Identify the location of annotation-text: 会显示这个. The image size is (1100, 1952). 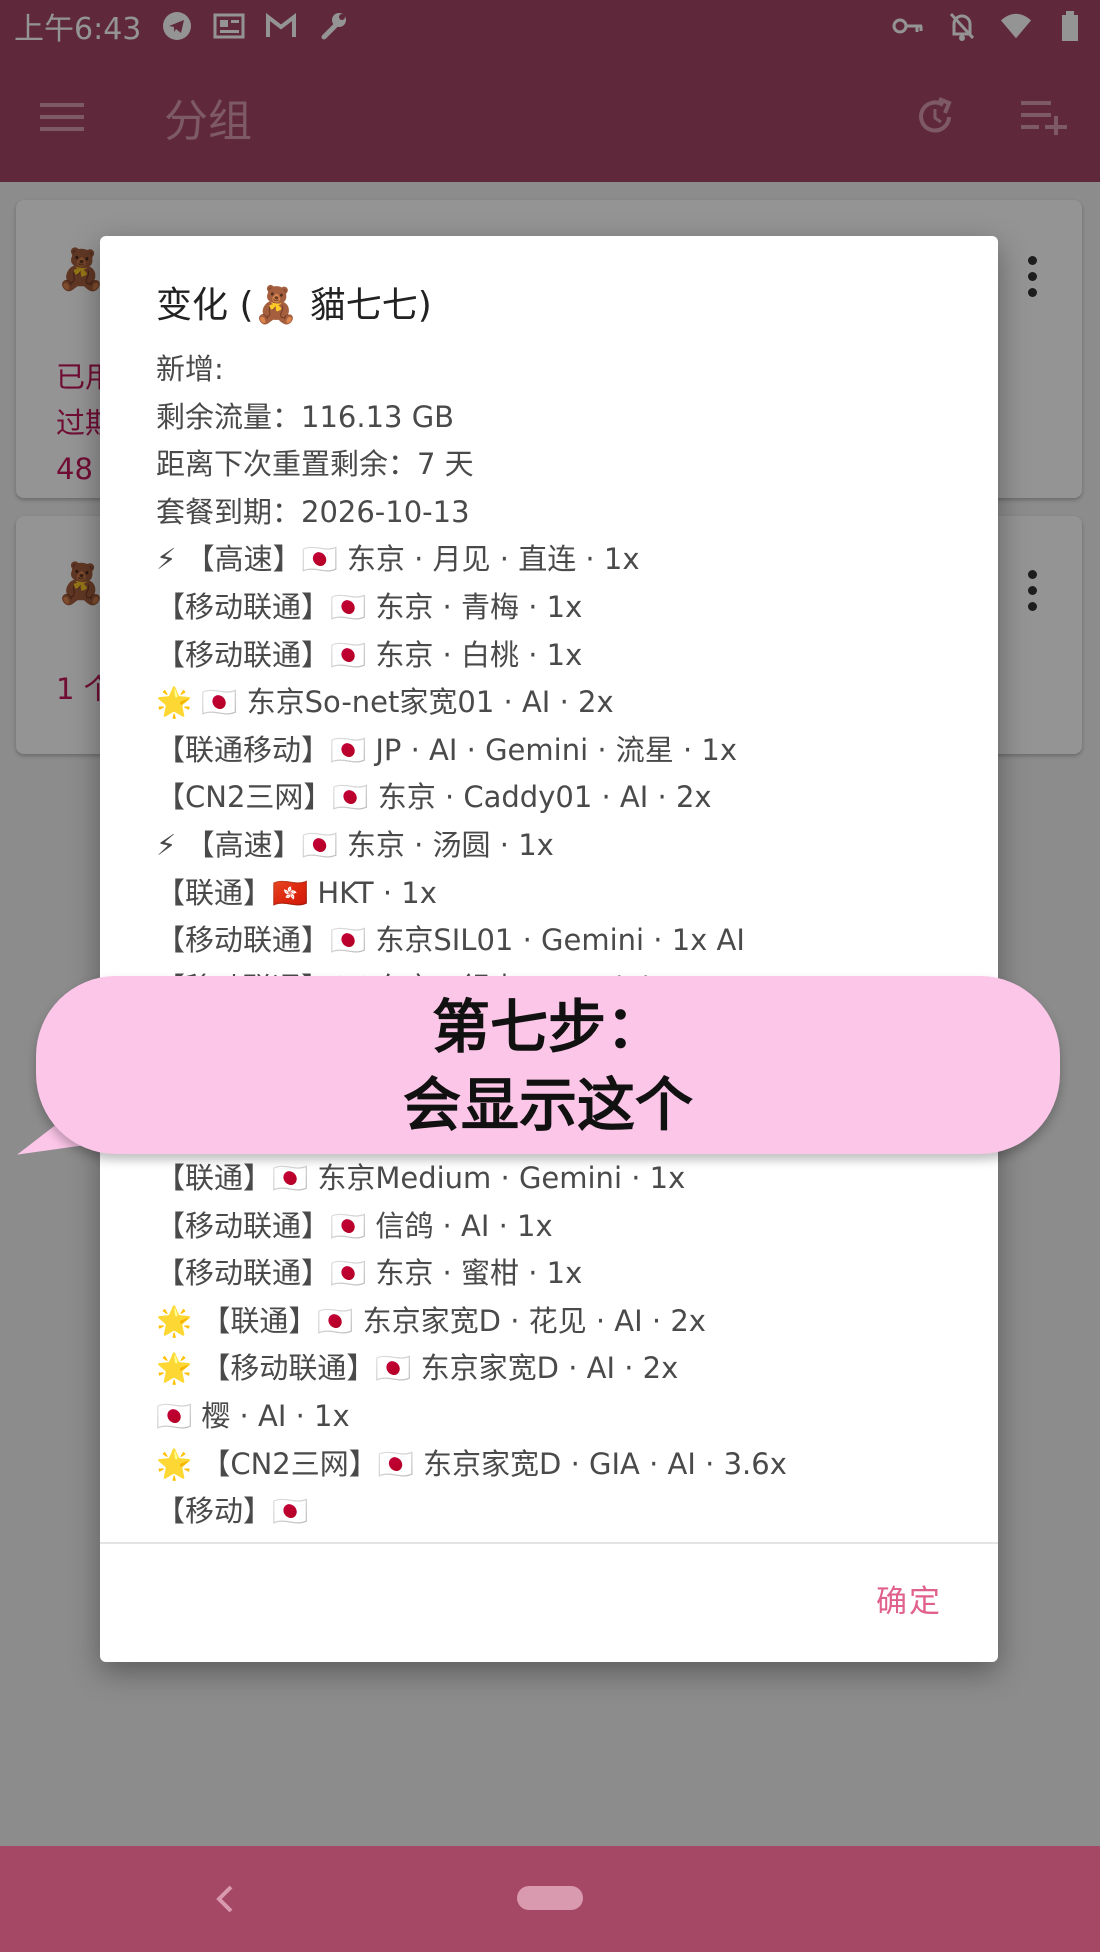
(547, 1105).